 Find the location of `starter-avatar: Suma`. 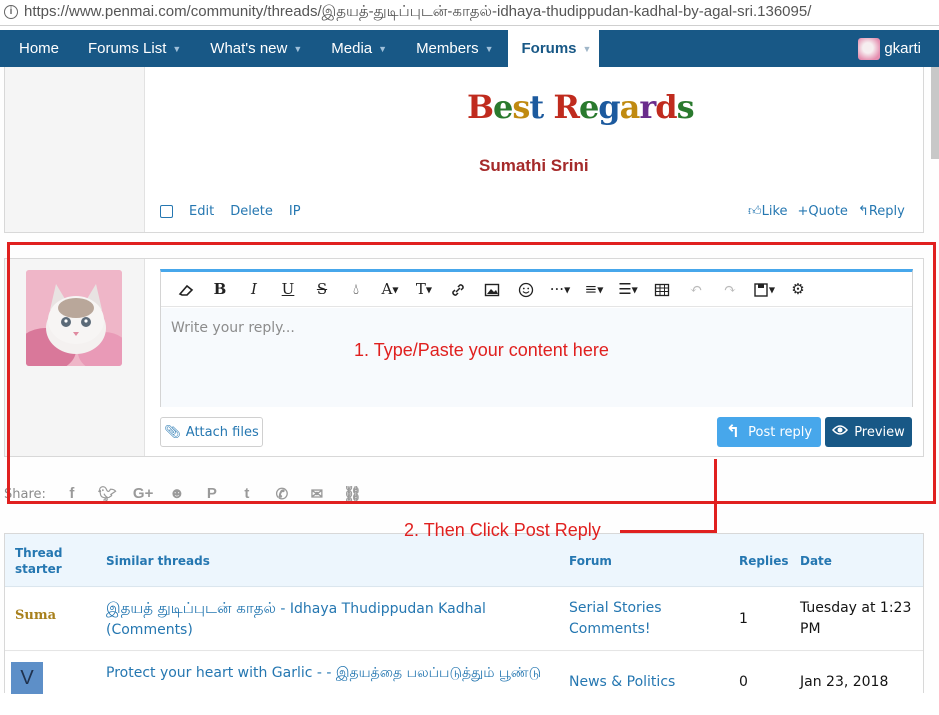

starter-avatar: Suma is located at coordinates (35, 615).